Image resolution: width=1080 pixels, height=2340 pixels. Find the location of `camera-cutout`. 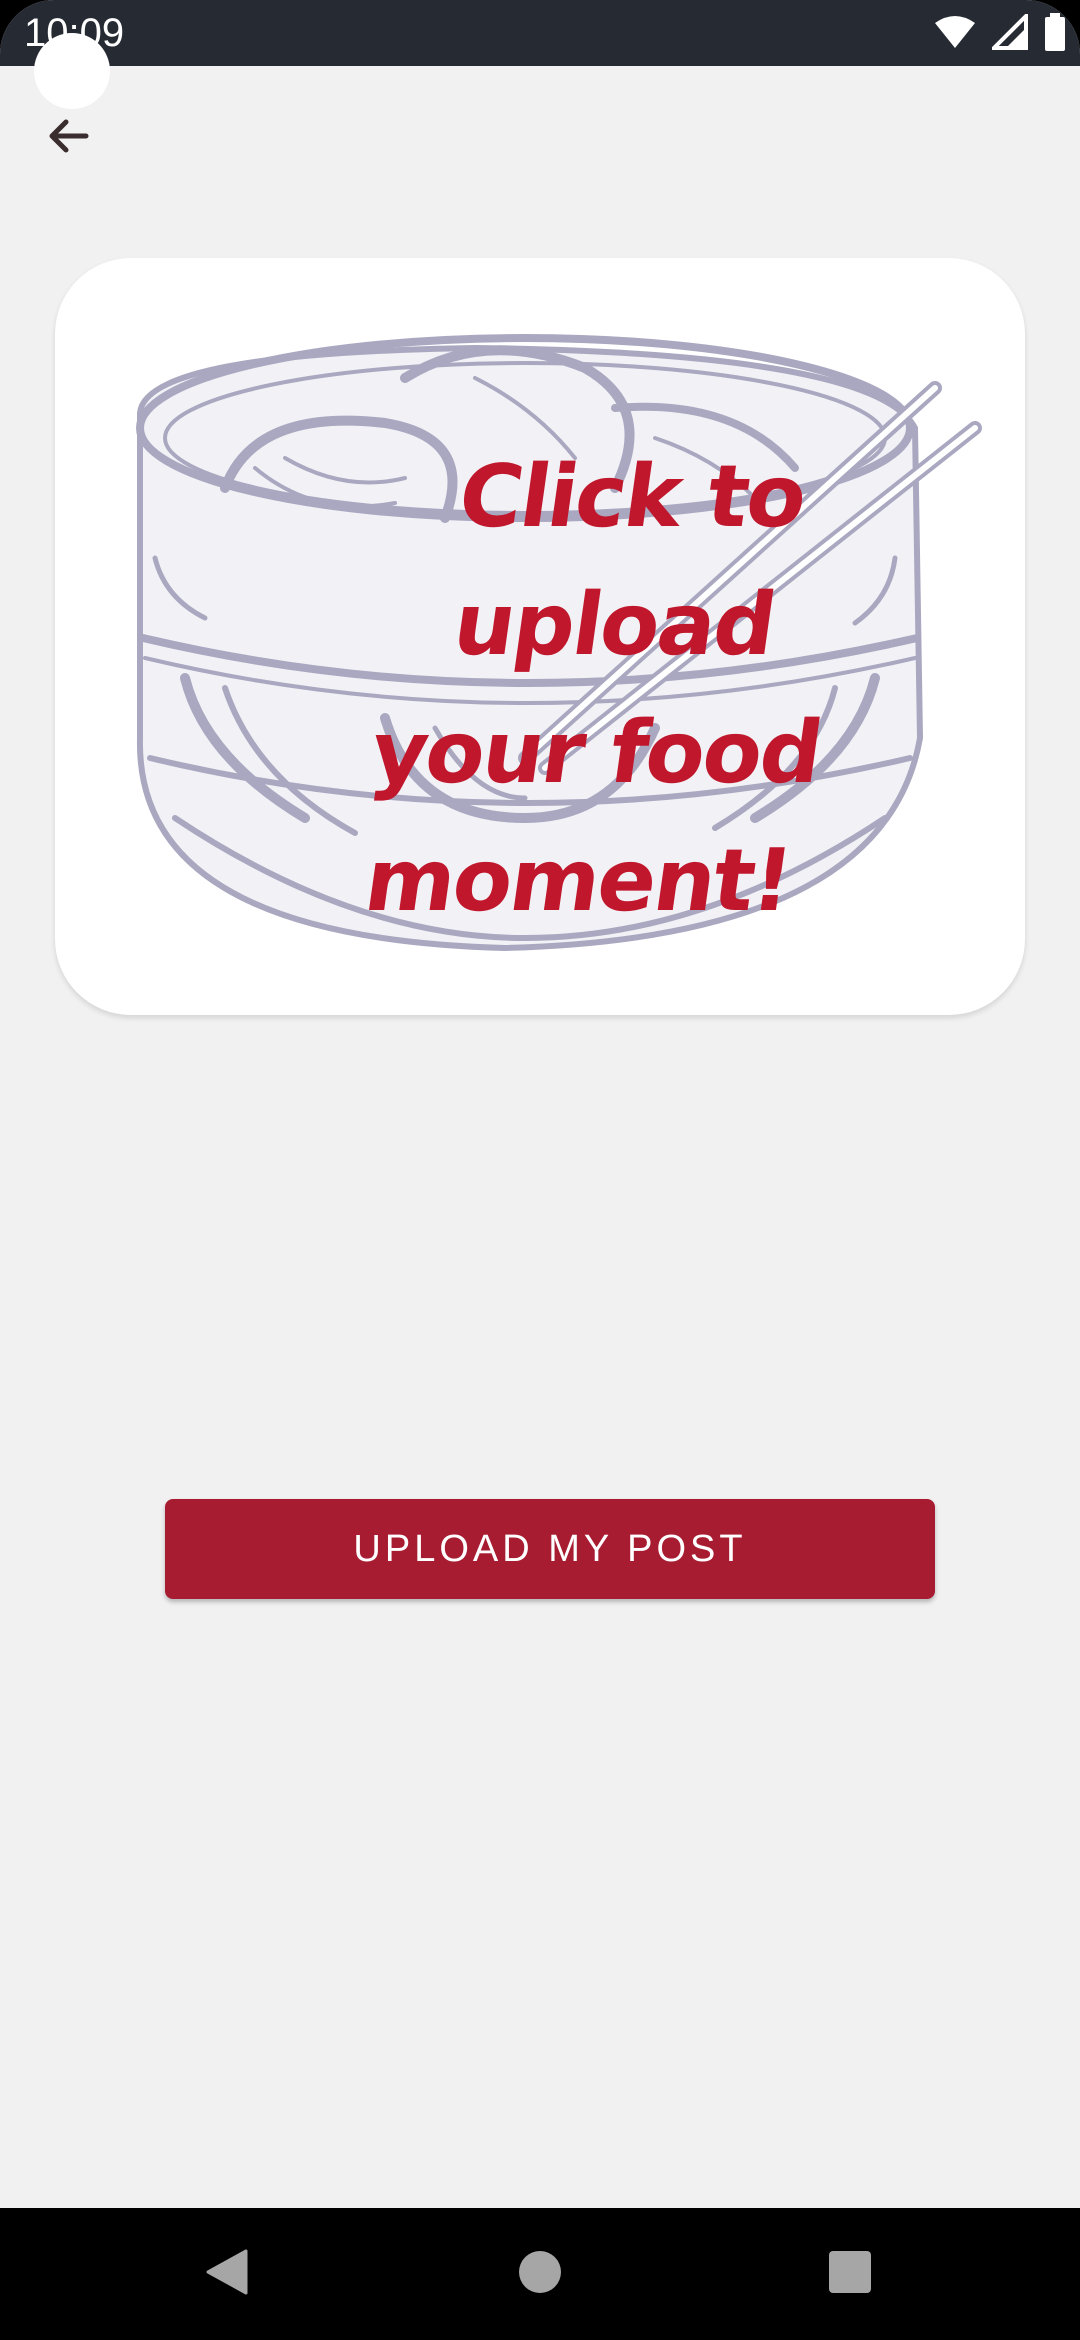

camera-cutout is located at coordinates (72, 71).